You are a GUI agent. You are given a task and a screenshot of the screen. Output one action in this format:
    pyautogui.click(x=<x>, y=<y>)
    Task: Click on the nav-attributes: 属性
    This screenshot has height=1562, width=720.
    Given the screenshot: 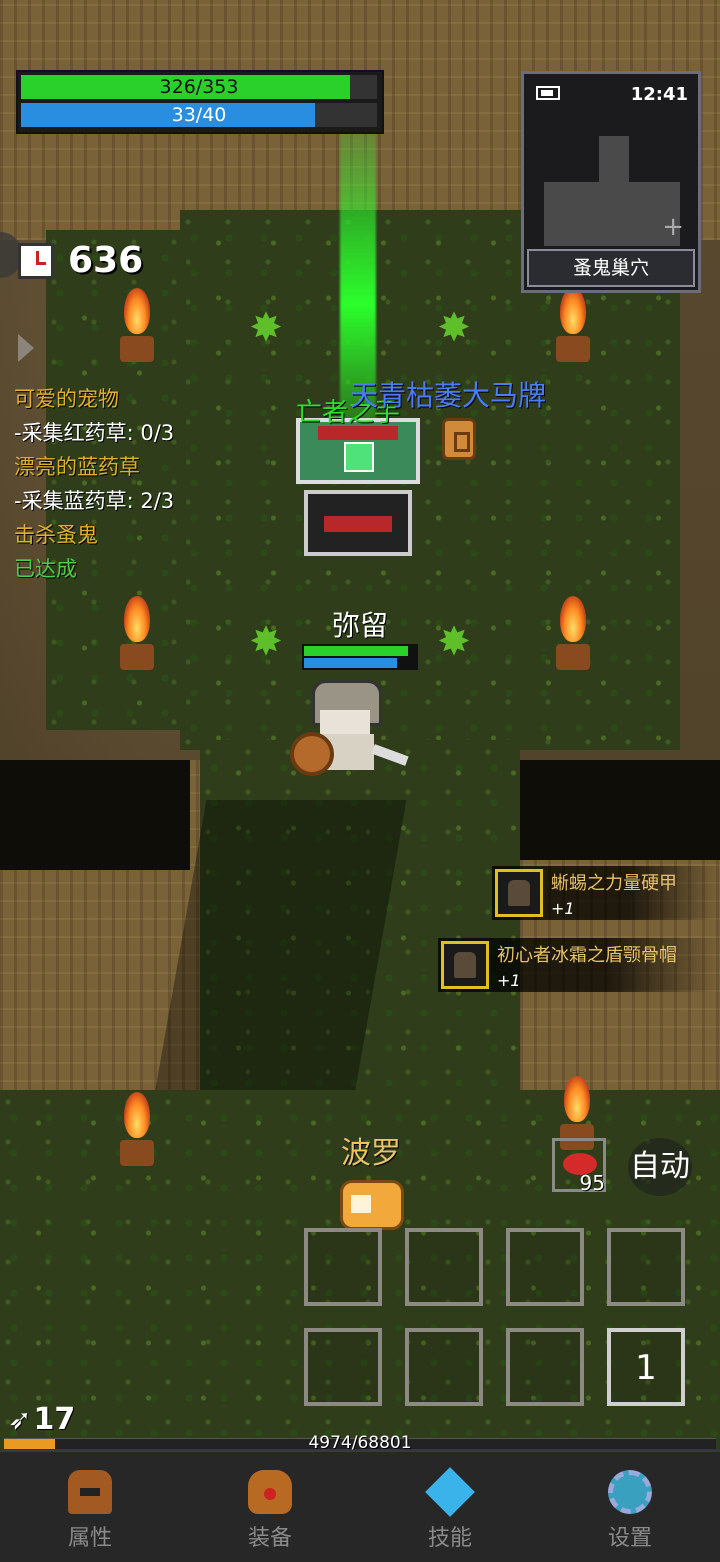 What is the action you would take?
    pyautogui.click(x=90, y=1507)
    